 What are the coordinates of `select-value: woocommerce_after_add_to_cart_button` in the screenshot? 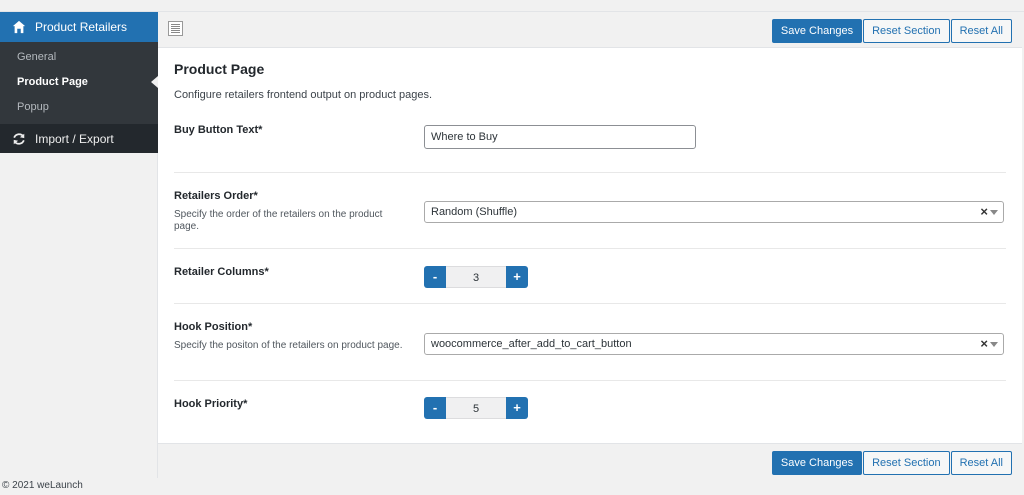 It's located at (531, 344).